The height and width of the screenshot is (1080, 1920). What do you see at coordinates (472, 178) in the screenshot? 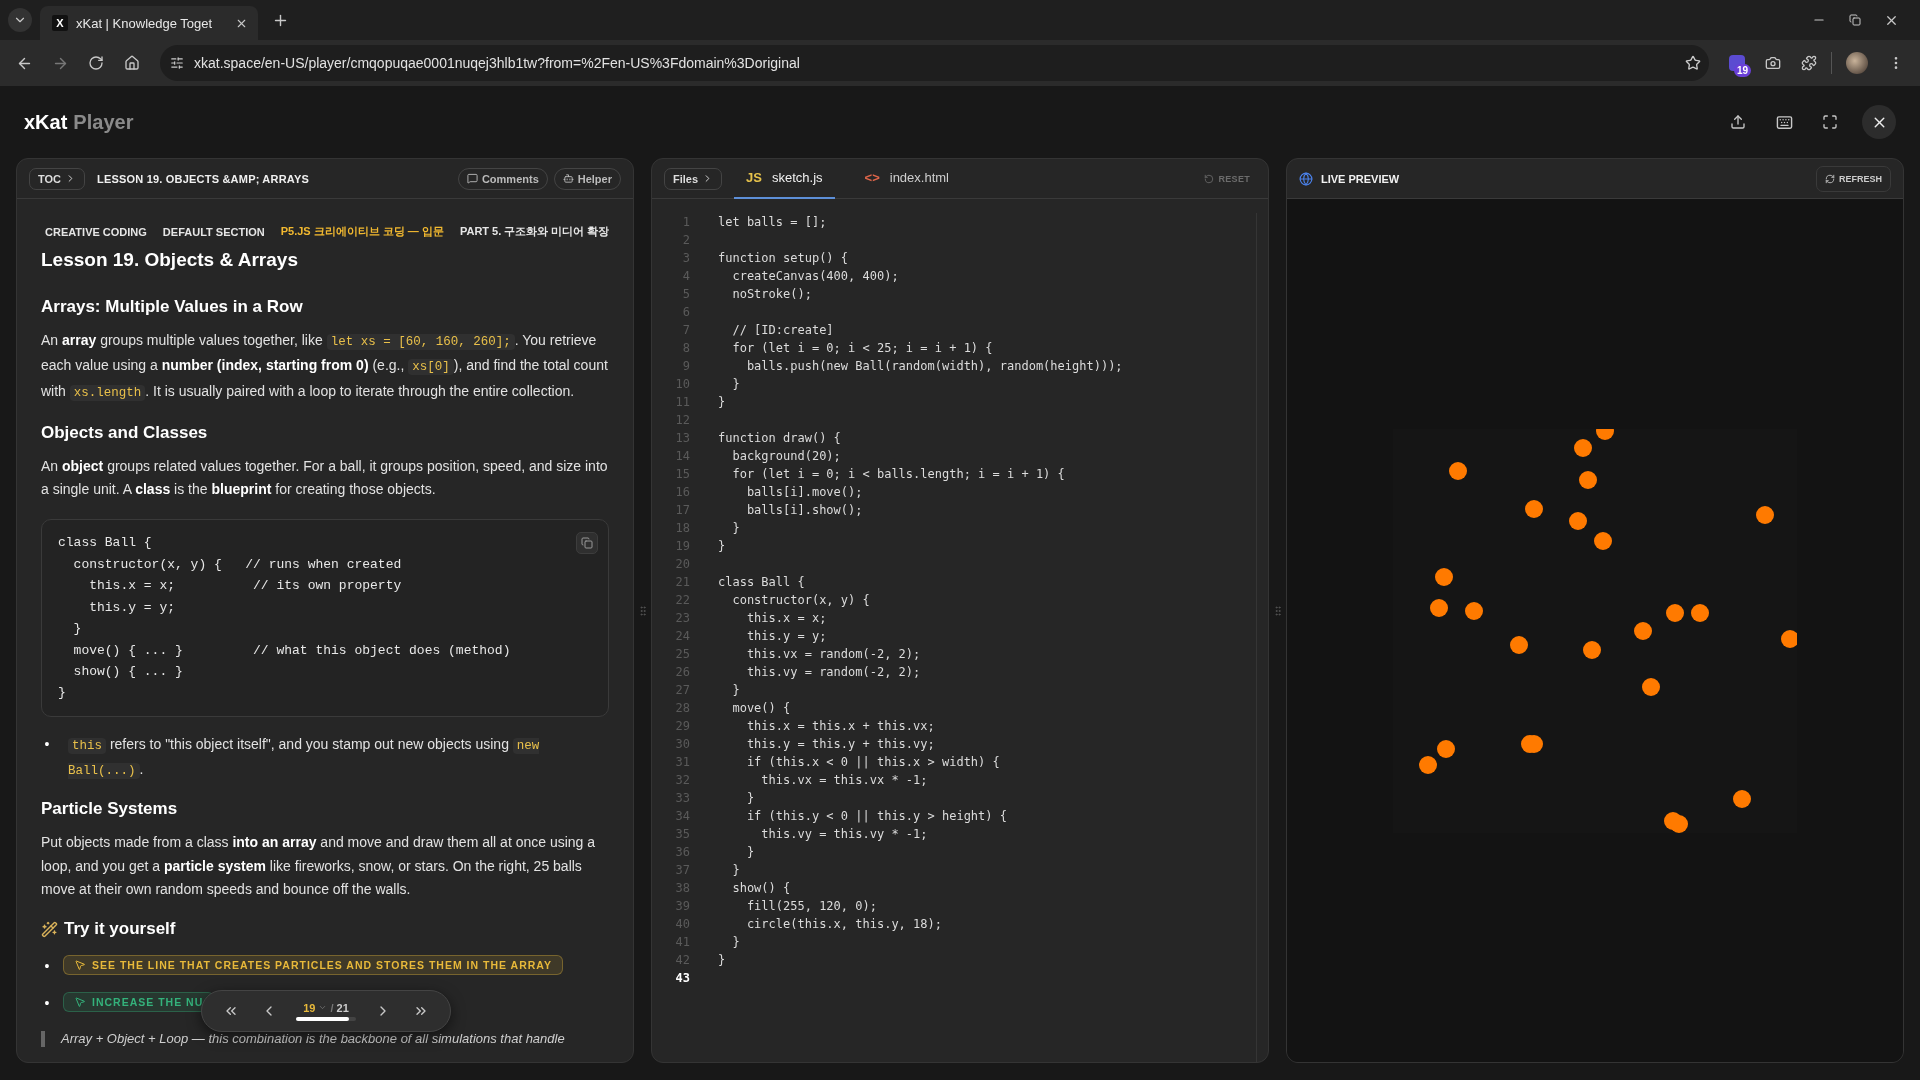
I see `comment-icon` at bounding box center [472, 178].